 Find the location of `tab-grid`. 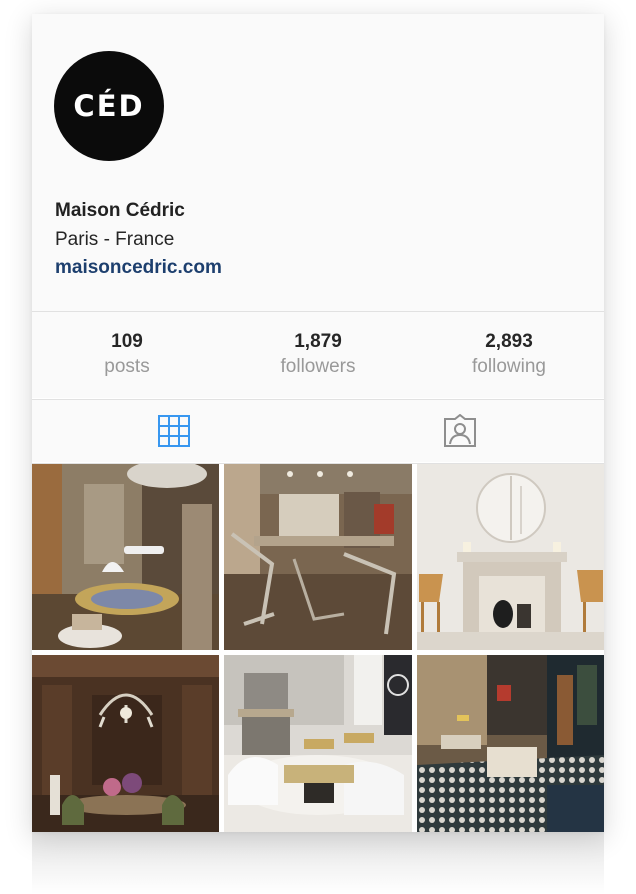

tab-grid is located at coordinates (174, 431).